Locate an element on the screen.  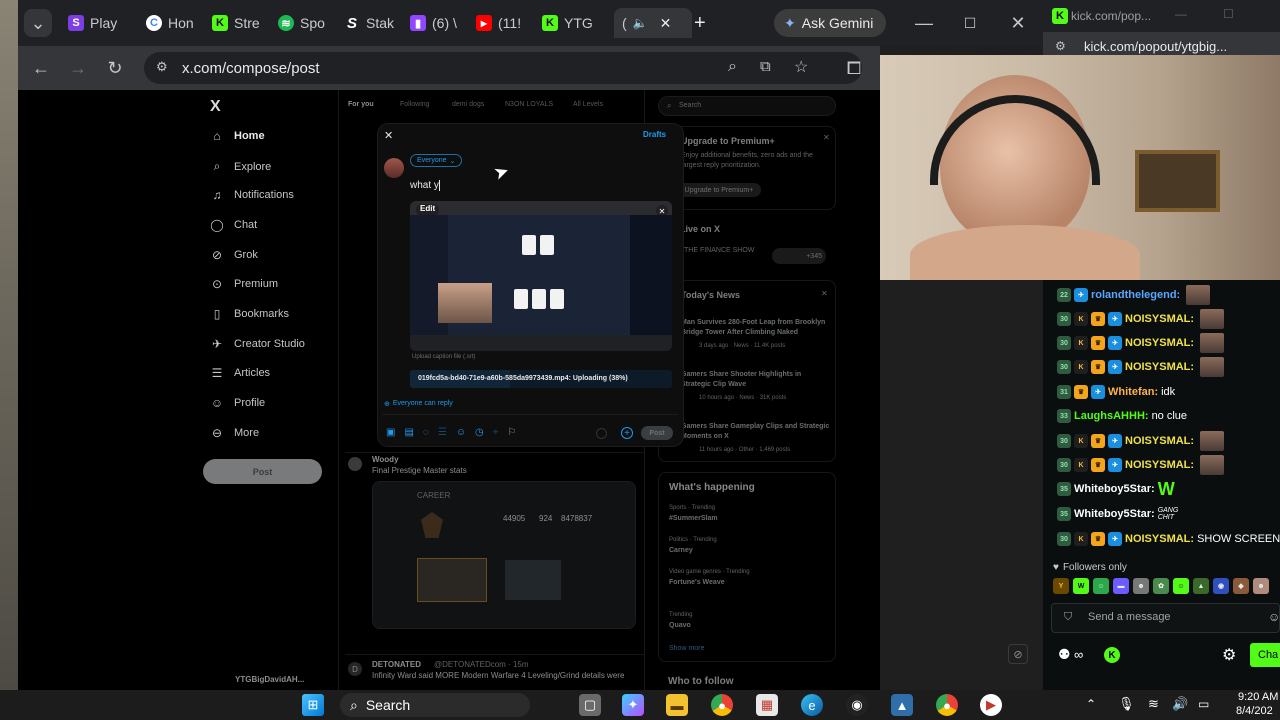
emote-icon: ▬ is located at coordinates (1121, 586).